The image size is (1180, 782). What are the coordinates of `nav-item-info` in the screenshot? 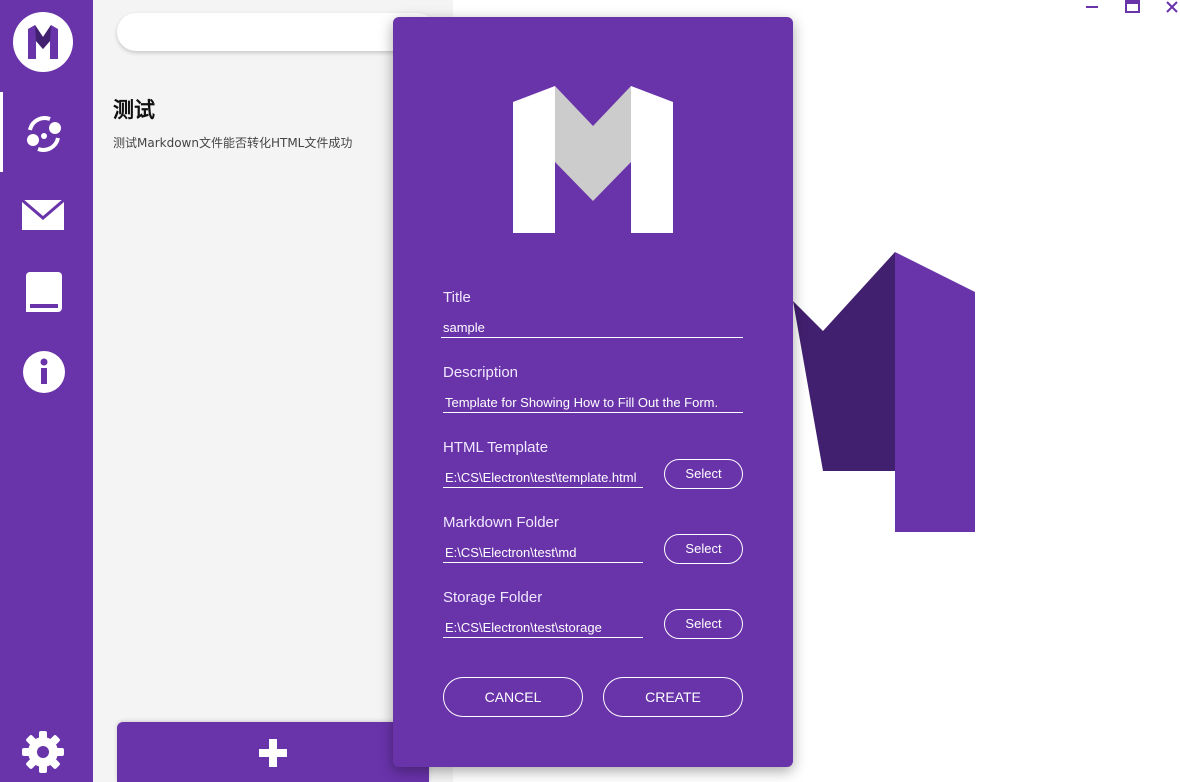 It's located at (46, 370).